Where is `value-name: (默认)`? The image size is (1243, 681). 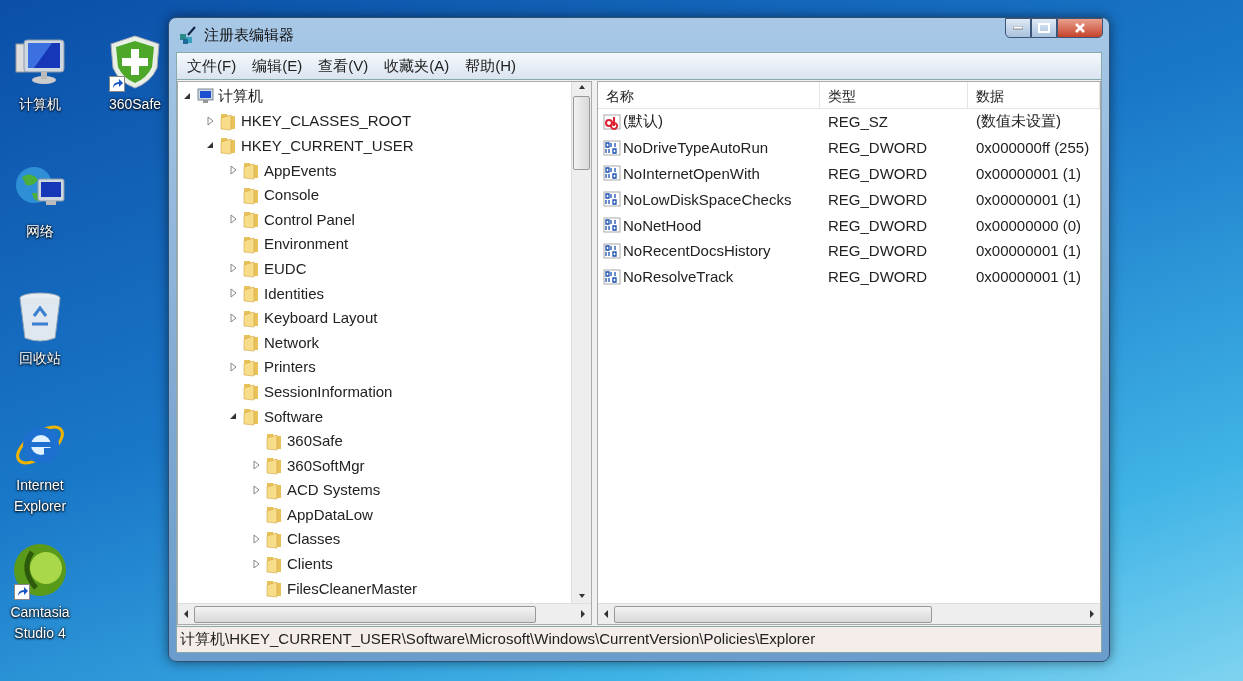 value-name: (默认) is located at coordinates (643, 122).